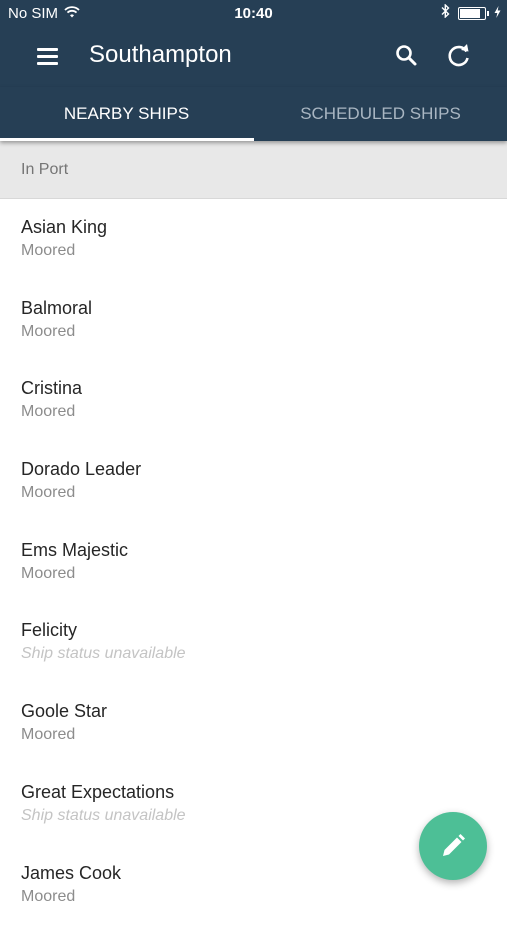 The image size is (507, 925). I want to click on app-bar: Southampton, so click(253, 57).